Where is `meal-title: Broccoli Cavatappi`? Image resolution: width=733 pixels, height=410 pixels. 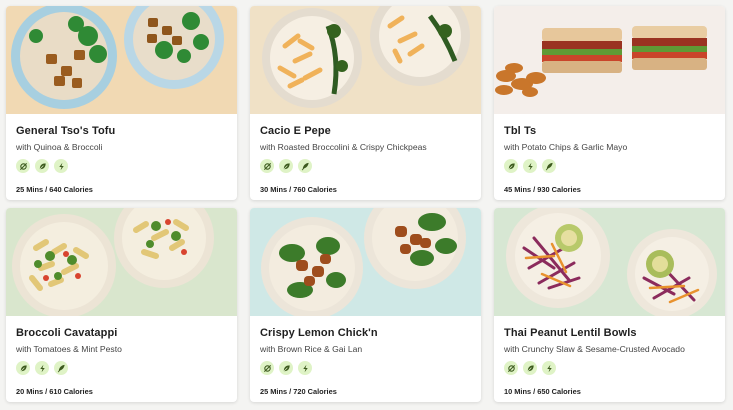 meal-title: Broccoli Cavatappi is located at coordinates (121, 333).